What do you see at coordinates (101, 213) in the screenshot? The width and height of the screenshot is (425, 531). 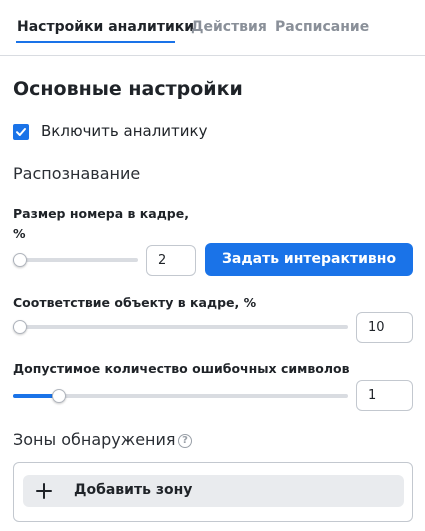 I see `plate-size-label-line1: Размер номера в кадре,` at bounding box center [101, 213].